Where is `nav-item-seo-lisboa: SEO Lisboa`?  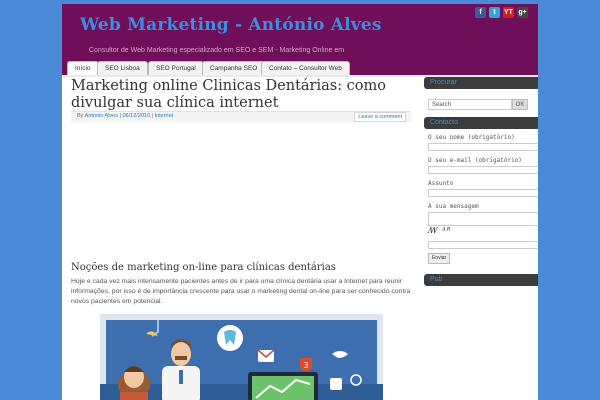 nav-item-seo-lisboa: SEO Lisboa is located at coordinates (122, 68).